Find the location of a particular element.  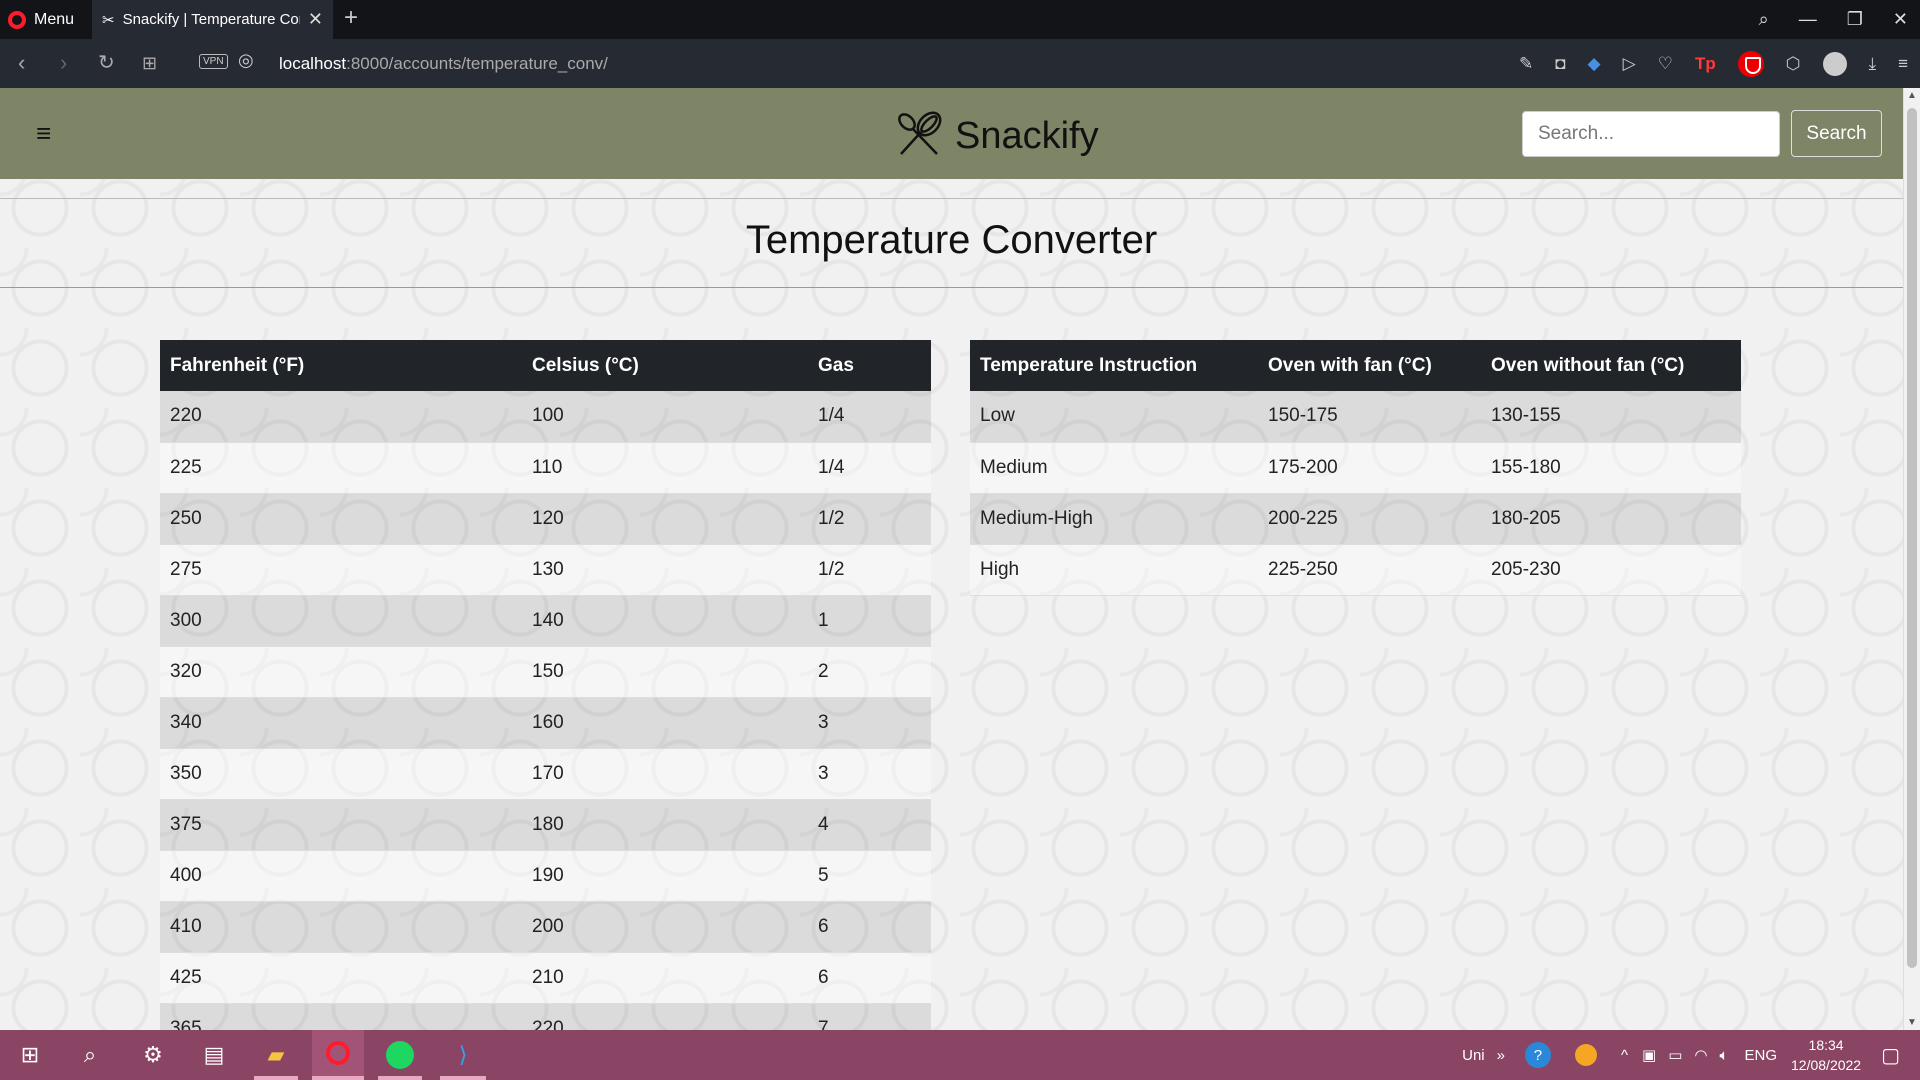

table-row: 250 120 1/2 is located at coordinates (545, 519).